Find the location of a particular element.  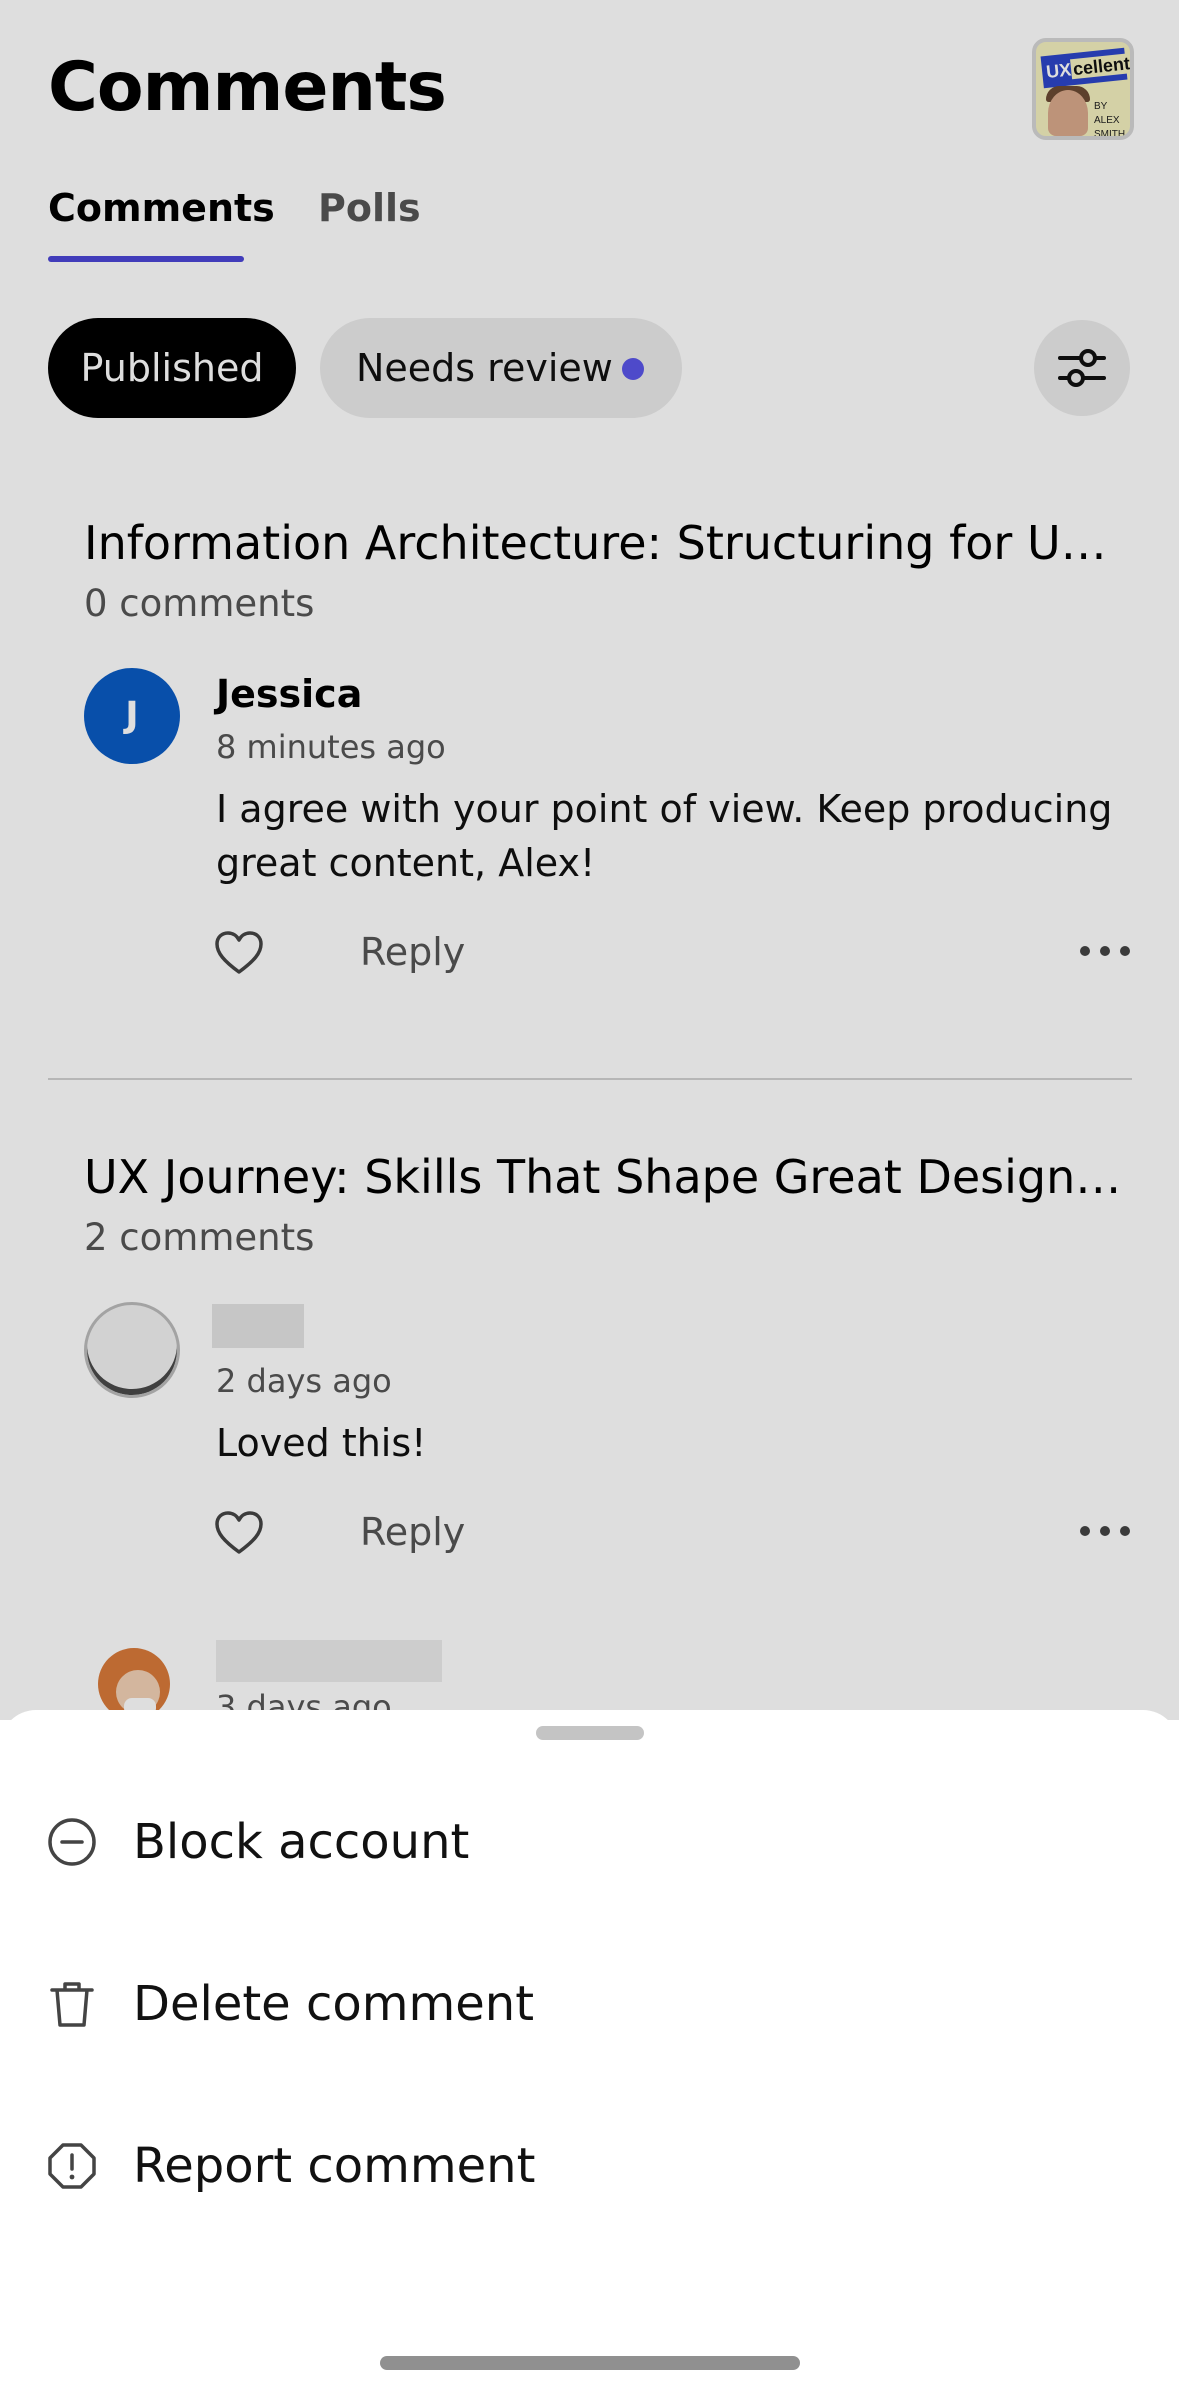

report-comment-option: Report comment is located at coordinates (589, 2164).